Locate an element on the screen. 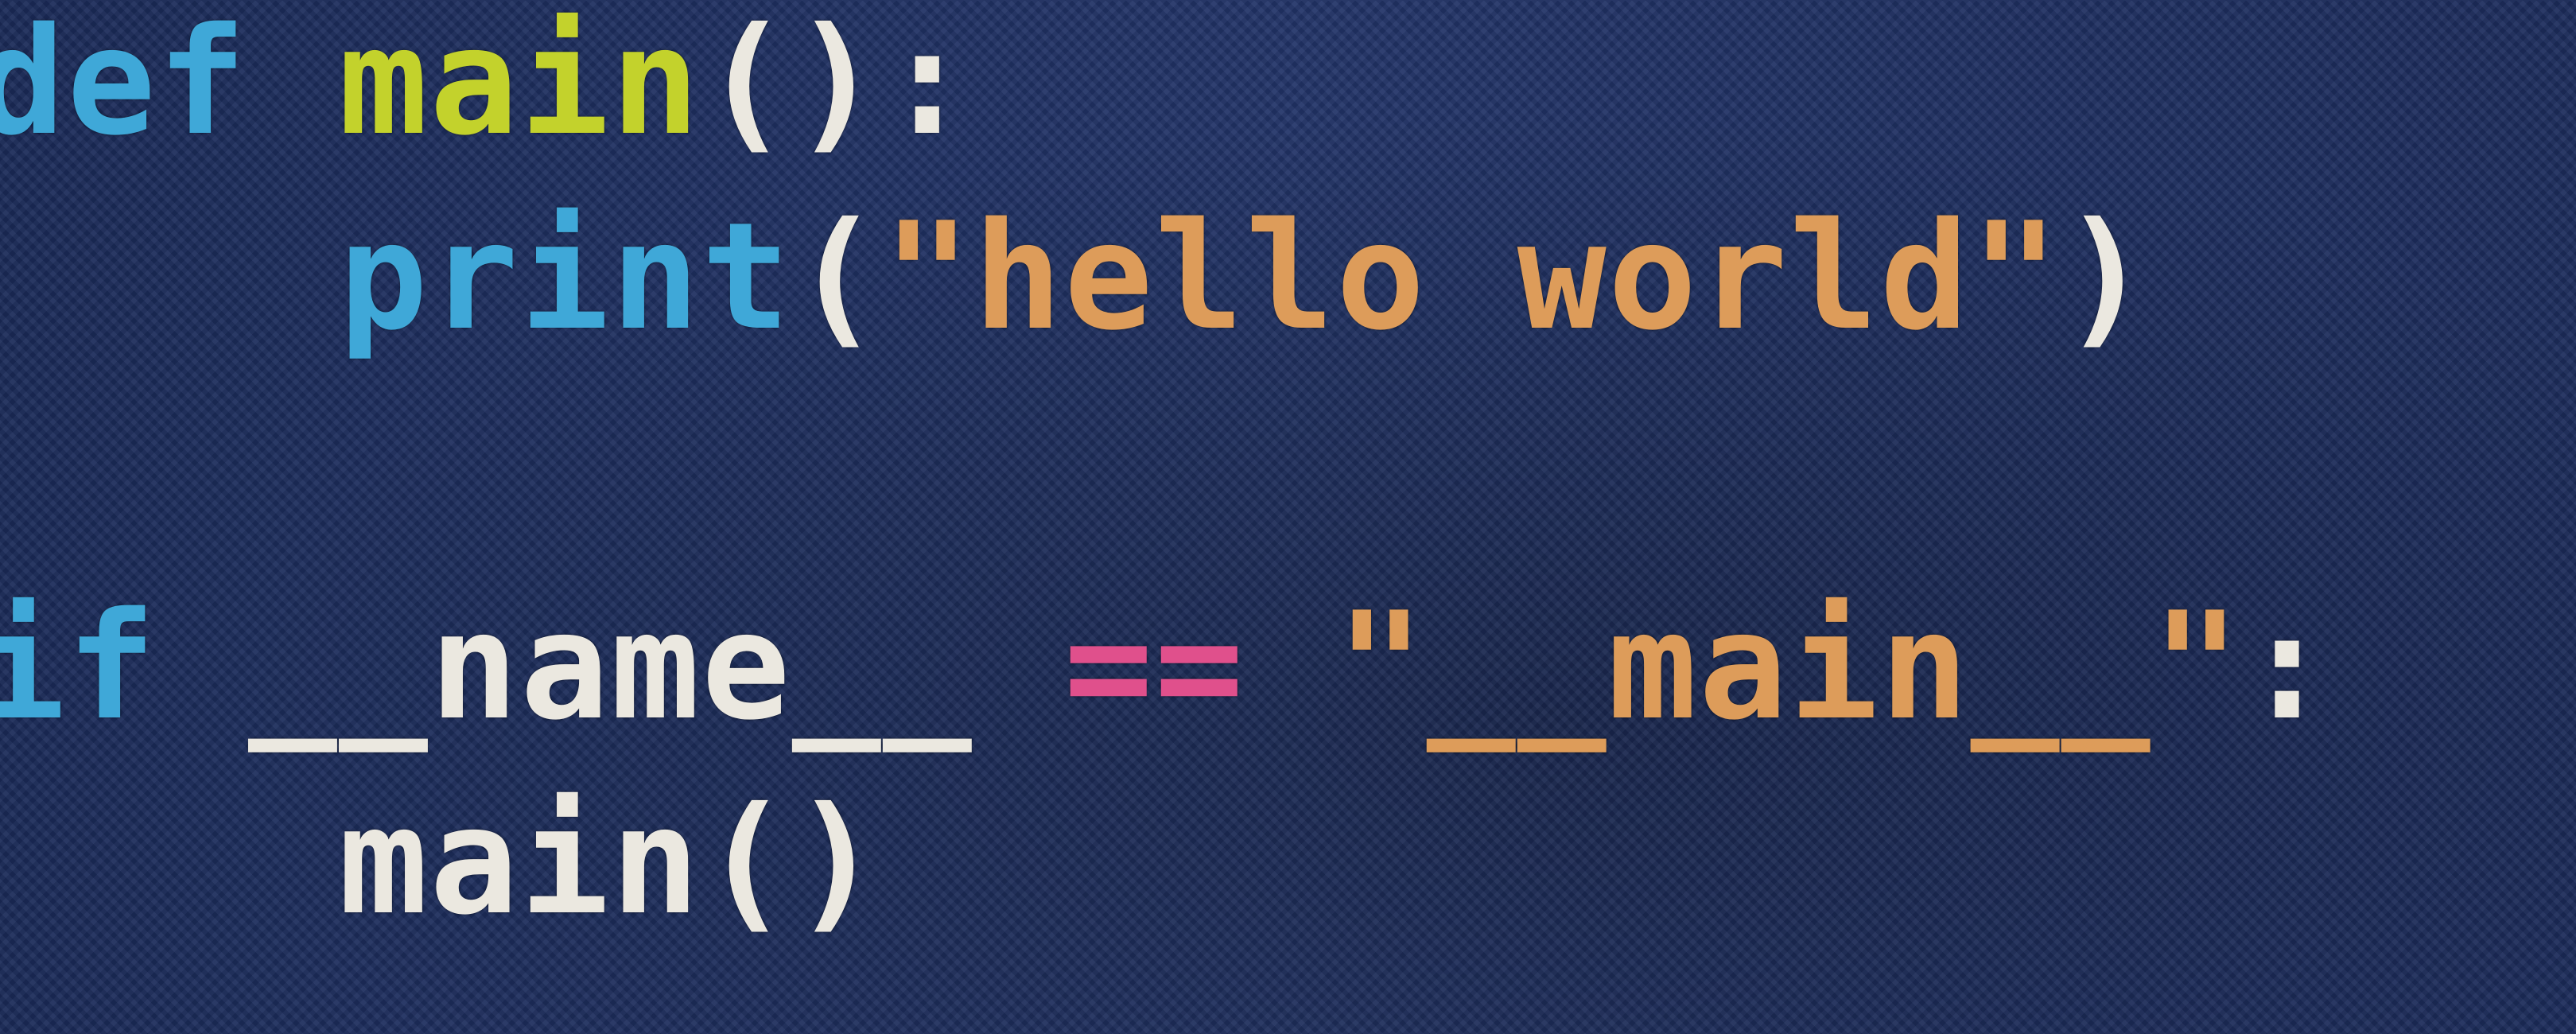 The width and height of the screenshot is (2576, 1034). keyword-def: def is located at coordinates (124, 84).